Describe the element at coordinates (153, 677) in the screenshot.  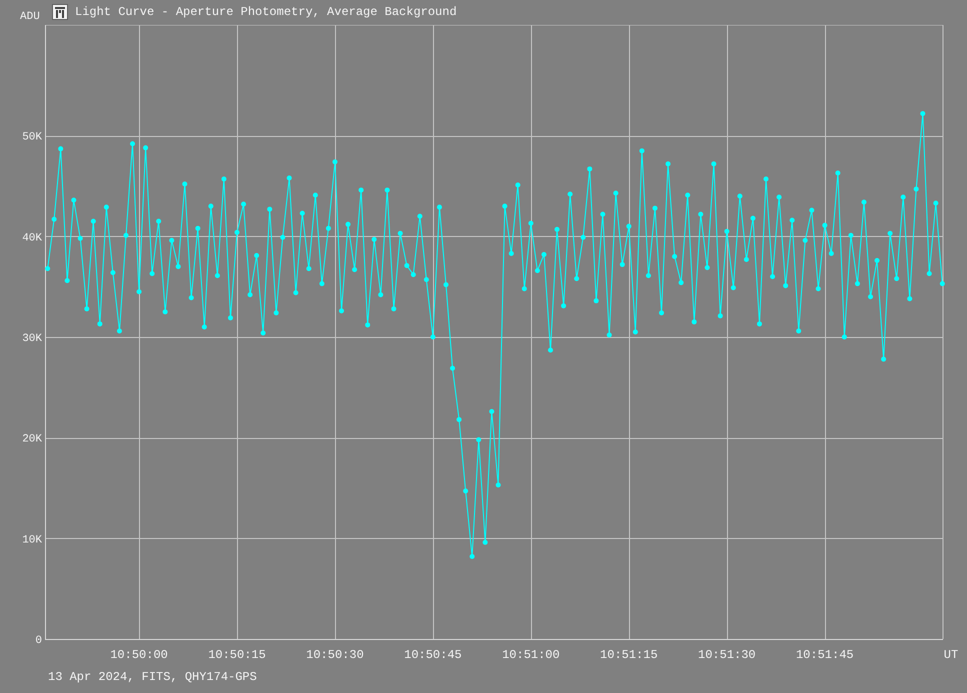
I see `status-text: 13 Apr 2024, FITS, QHY174-GPS` at that location.